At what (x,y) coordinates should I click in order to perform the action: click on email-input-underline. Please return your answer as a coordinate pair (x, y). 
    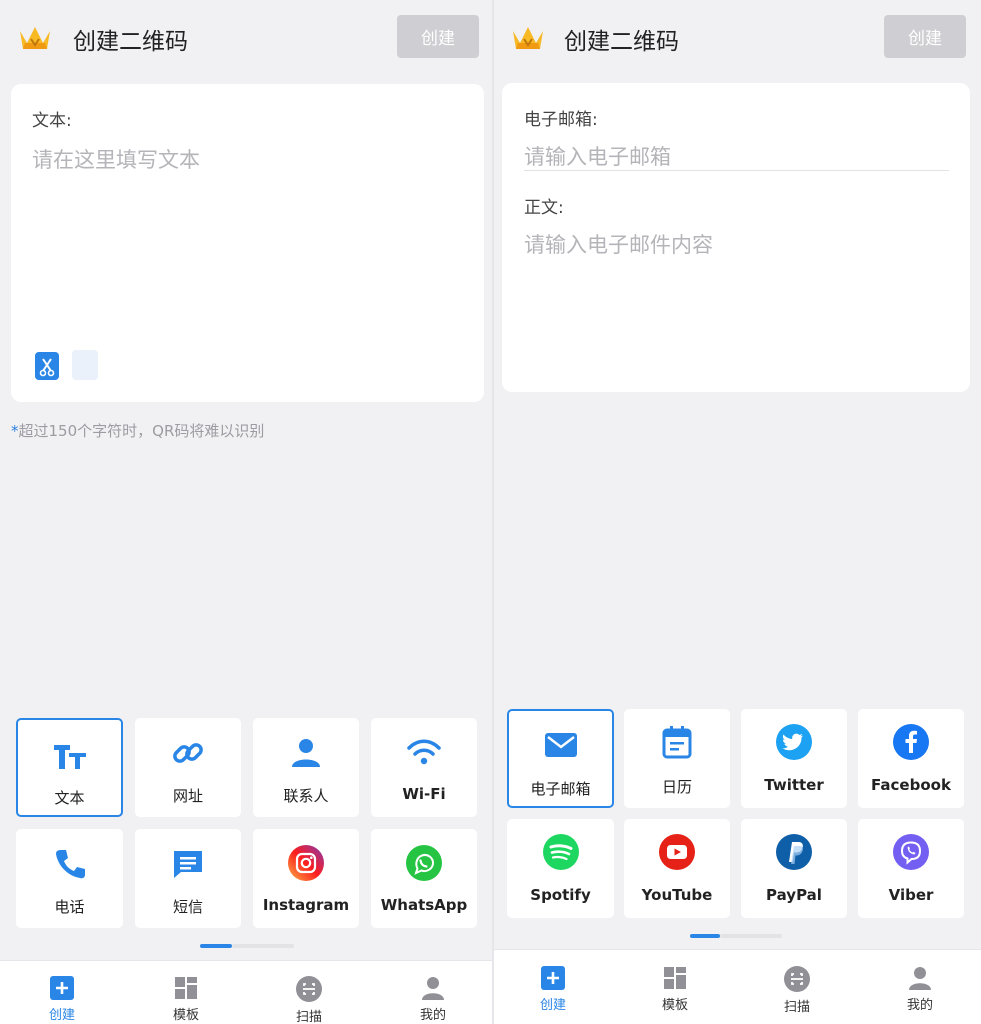
    Looking at the image, I should click on (736, 170).